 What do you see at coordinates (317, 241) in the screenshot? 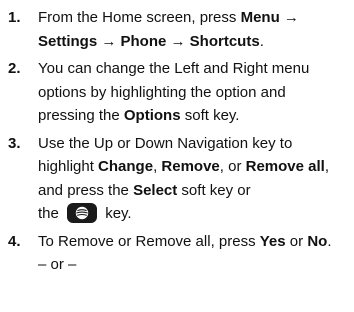
I see `bold-term: No` at bounding box center [317, 241].